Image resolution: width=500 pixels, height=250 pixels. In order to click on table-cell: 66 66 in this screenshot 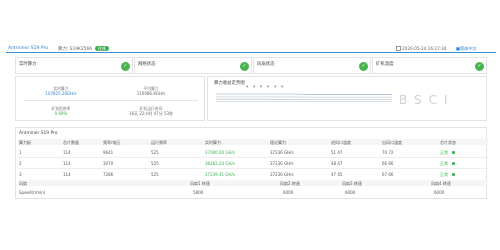, I will do `click(388, 163)`.